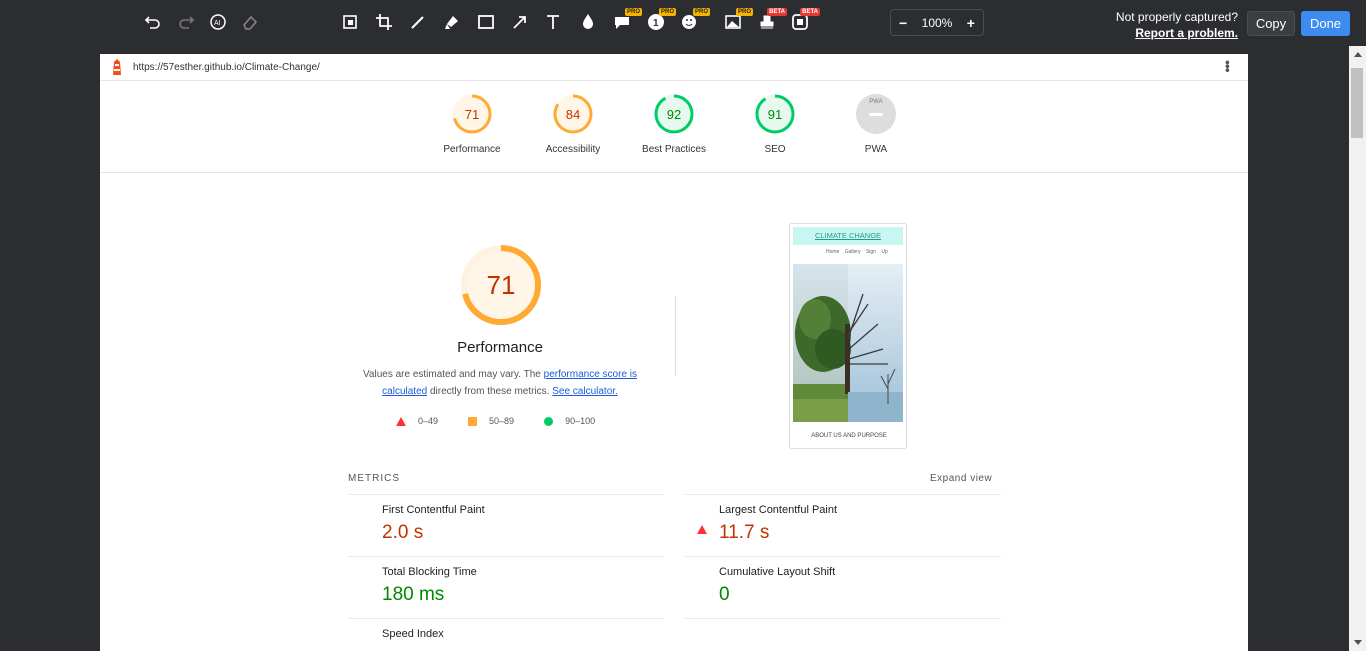 This screenshot has width=1366, height=651. What do you see at coordinates (694, 21) in the screenshot?
I see `emoji-icon: PRO` at bounding box center [694, 21].